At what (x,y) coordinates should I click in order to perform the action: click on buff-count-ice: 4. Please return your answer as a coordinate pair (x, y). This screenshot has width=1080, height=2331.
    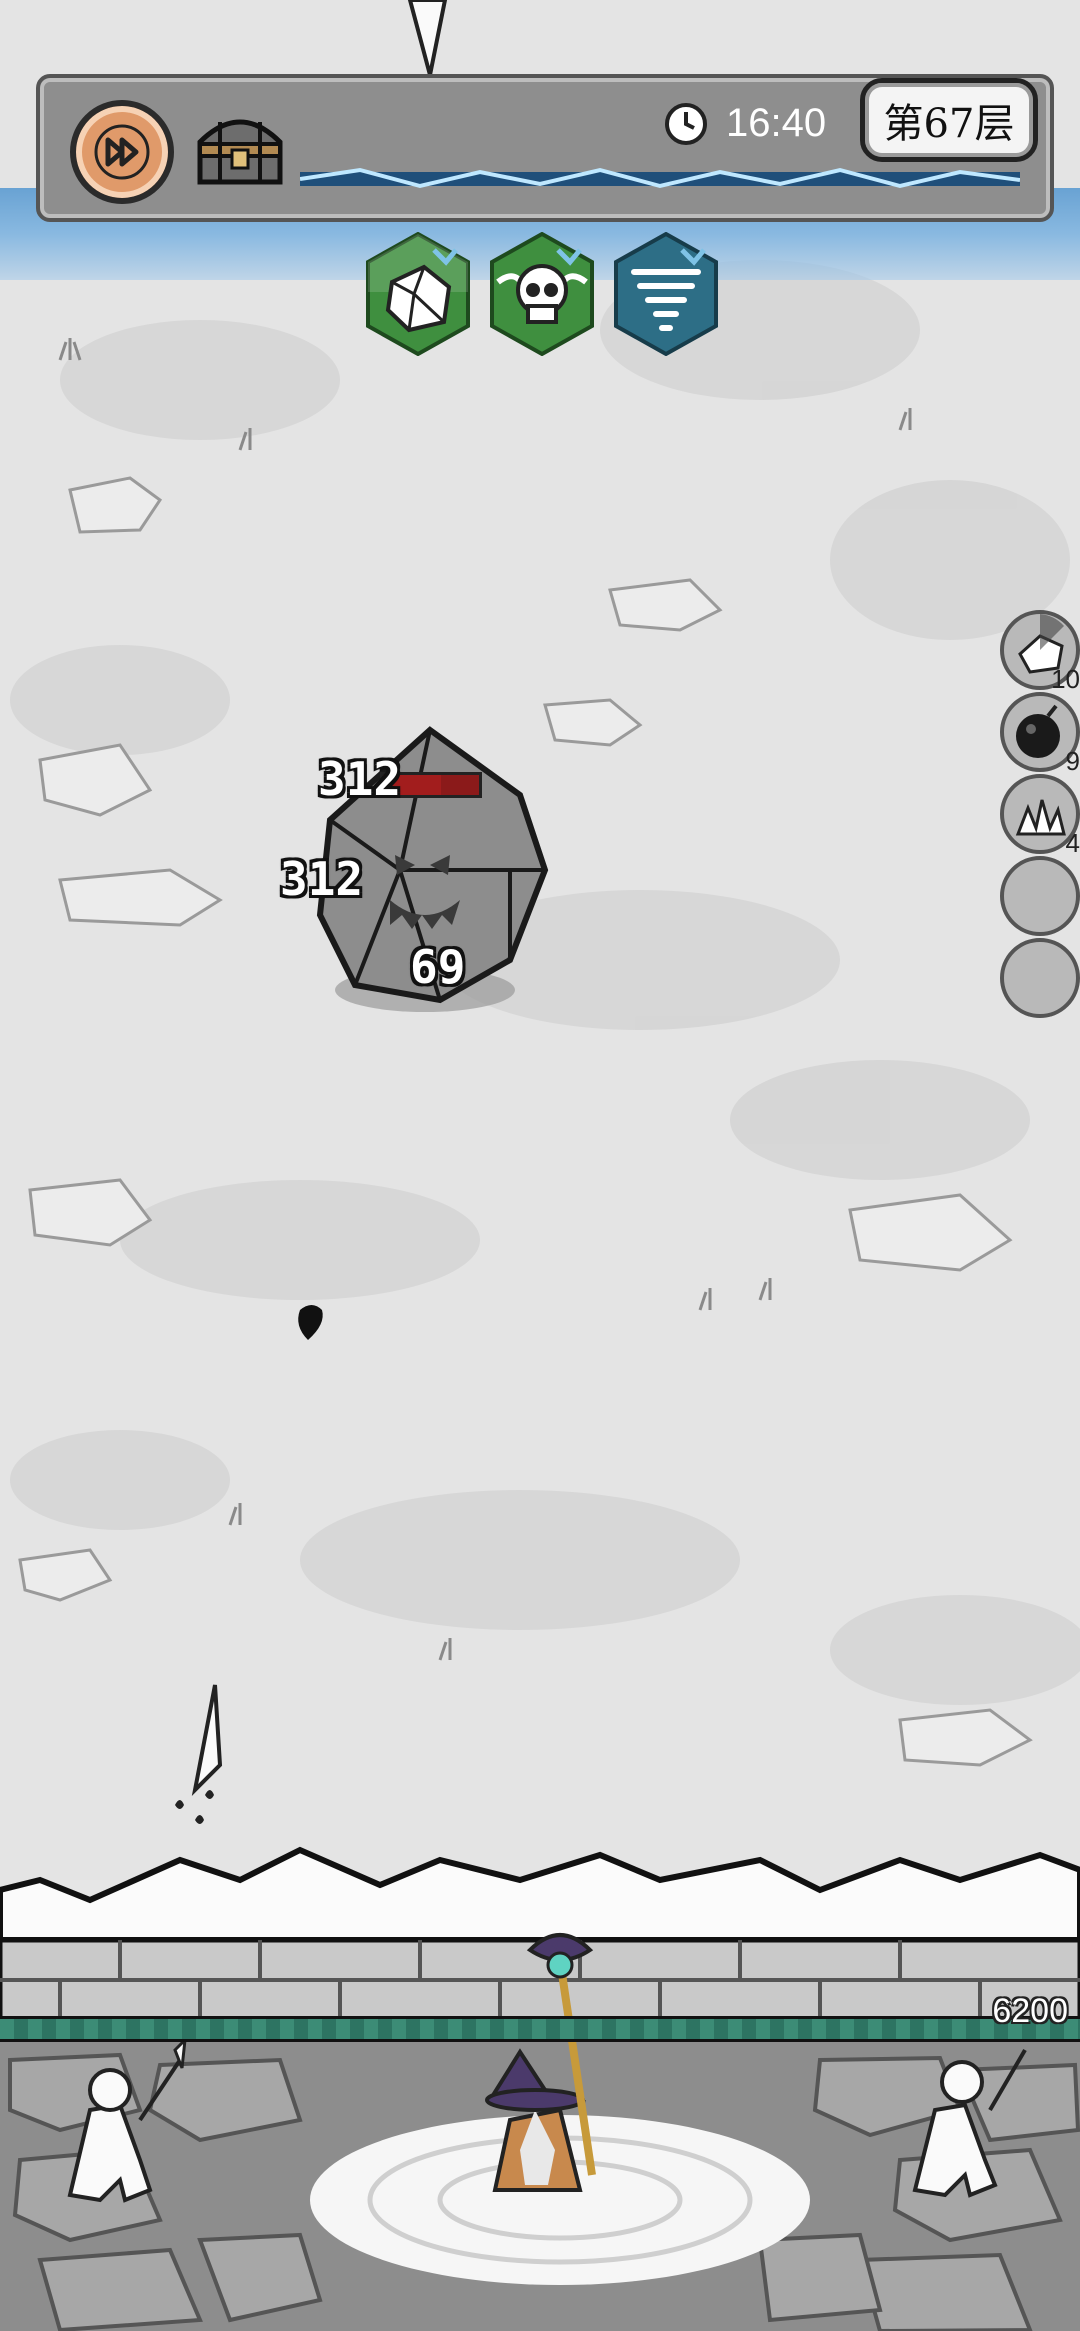
    Looking at the image, I should click on (1072, 843).